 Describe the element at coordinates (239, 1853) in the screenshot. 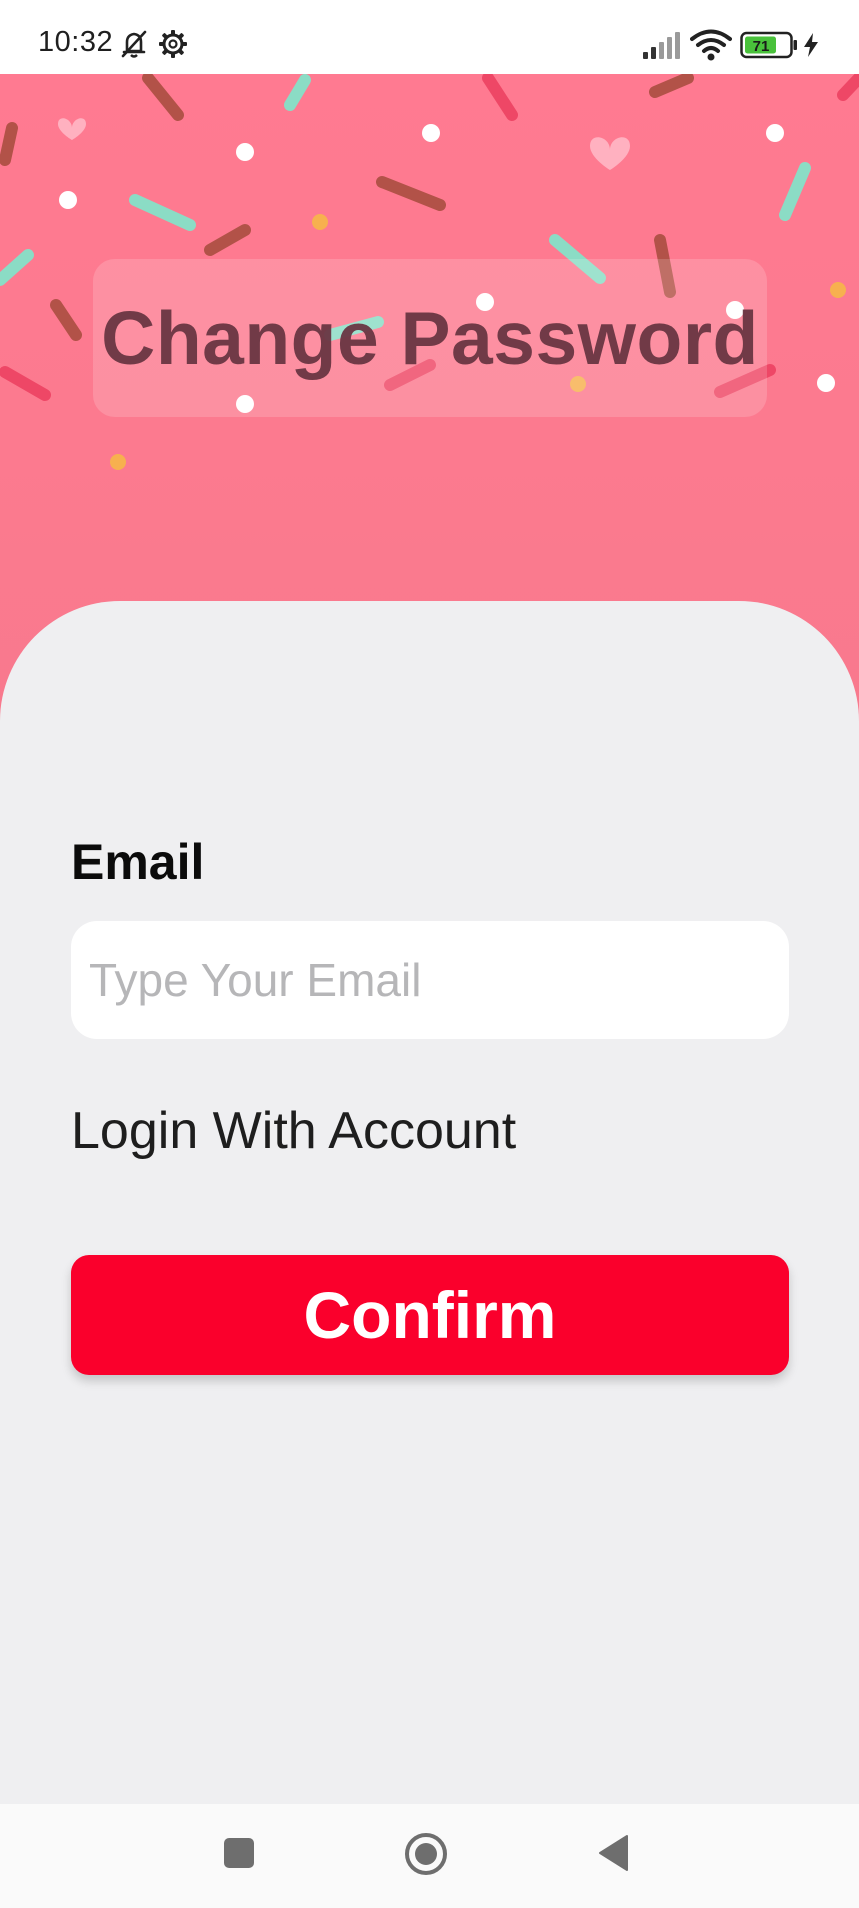

I see `recents-square-icon` at that location.